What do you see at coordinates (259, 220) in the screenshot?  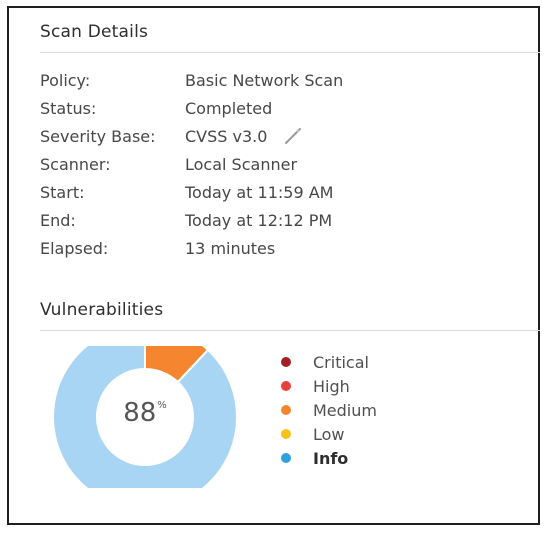 I see `detail-value: Today at 12:12 PM` at bounding box center [259, 220].